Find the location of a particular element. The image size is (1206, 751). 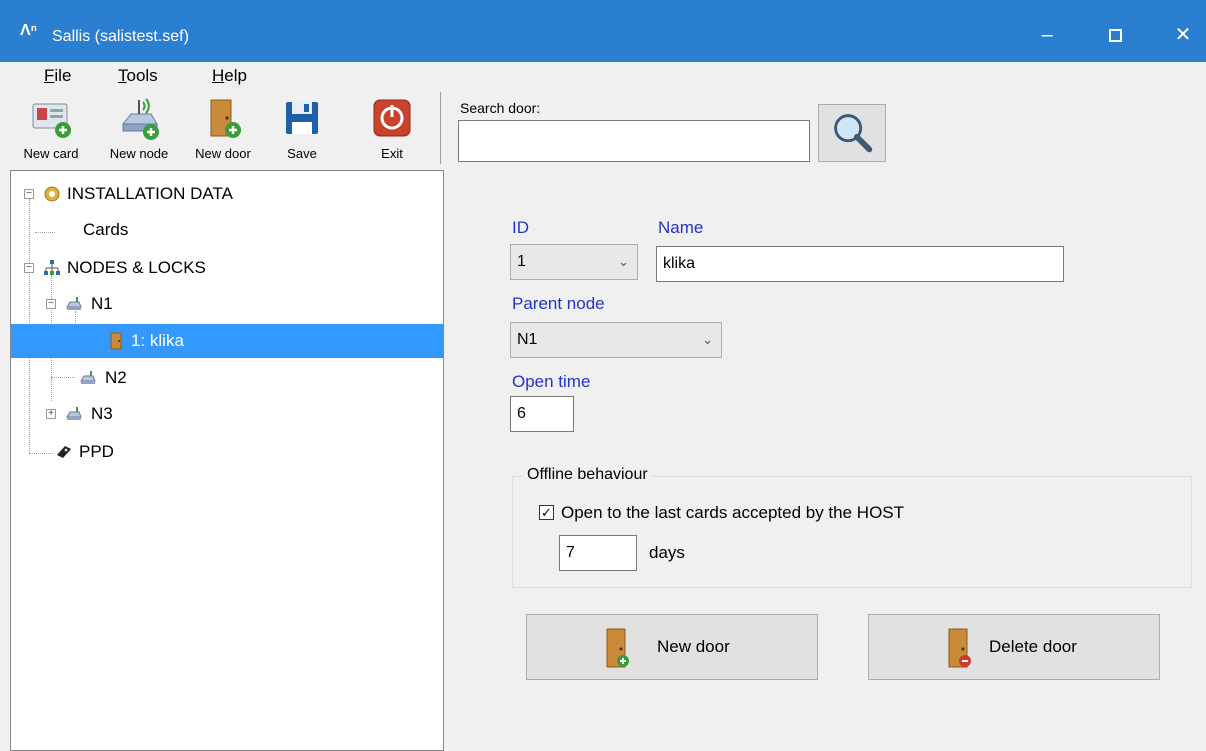

menu-help-accel: H is located at coordinates (218, 75).